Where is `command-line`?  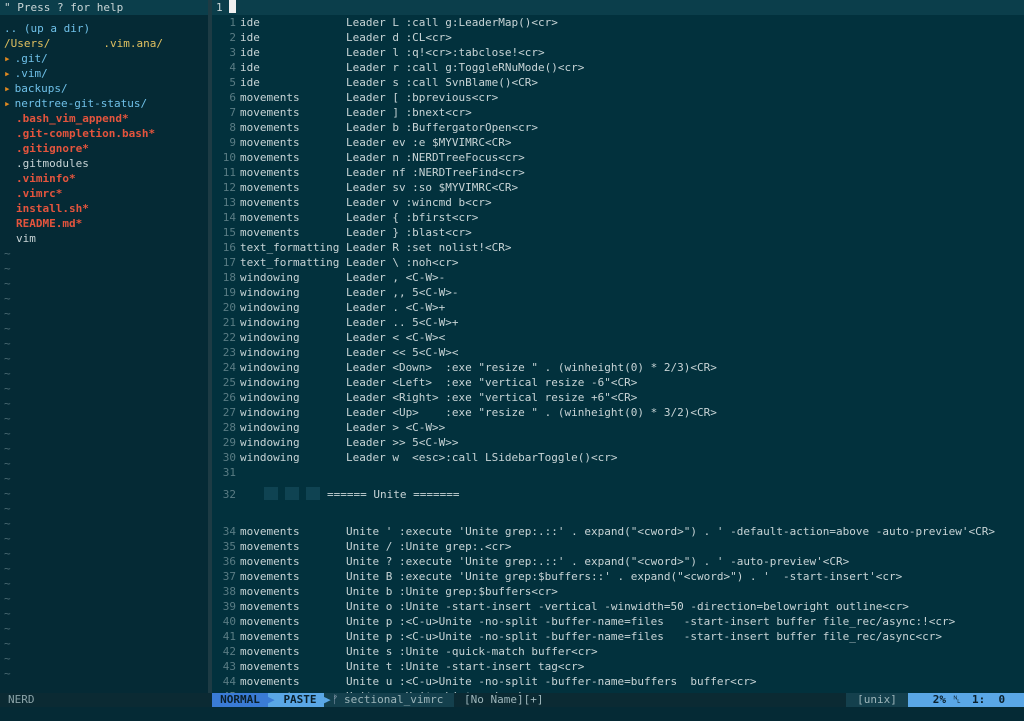
command-line is located at coordinates (512, 714).